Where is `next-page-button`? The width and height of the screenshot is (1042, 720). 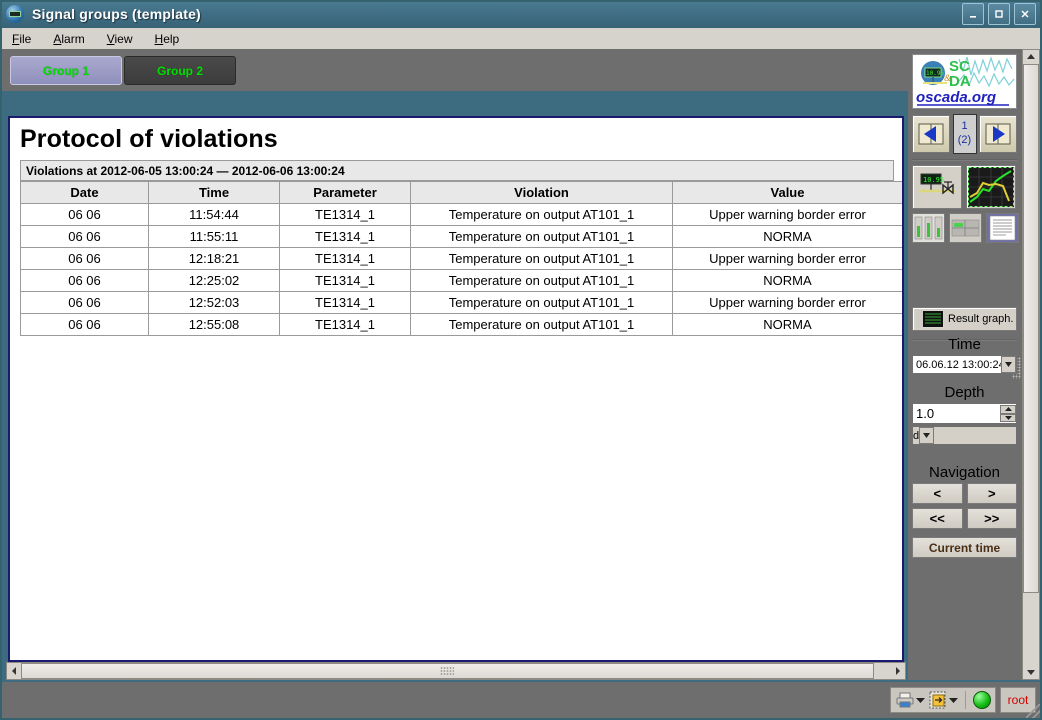 next-page-button is located at coordinates (998, 134).